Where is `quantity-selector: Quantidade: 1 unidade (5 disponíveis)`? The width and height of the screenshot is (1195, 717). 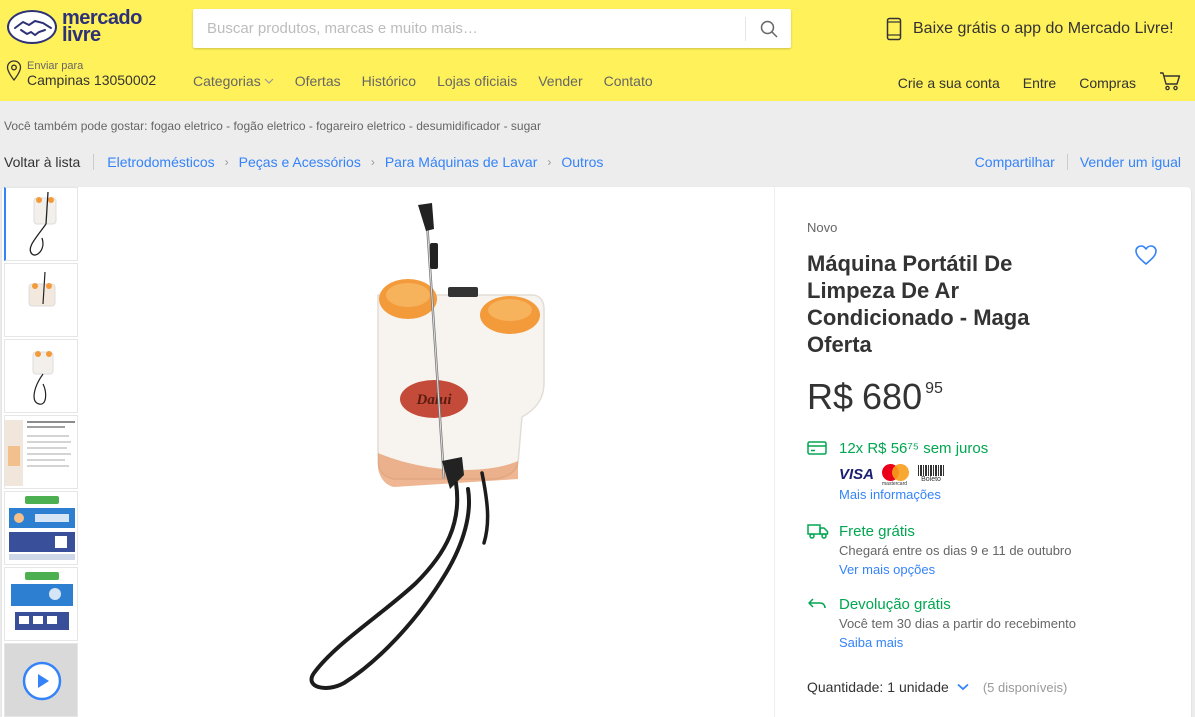 quantity-selector: Quantidade: 1 unidade (5 disponíveis) is located at coordinates (937, 687).